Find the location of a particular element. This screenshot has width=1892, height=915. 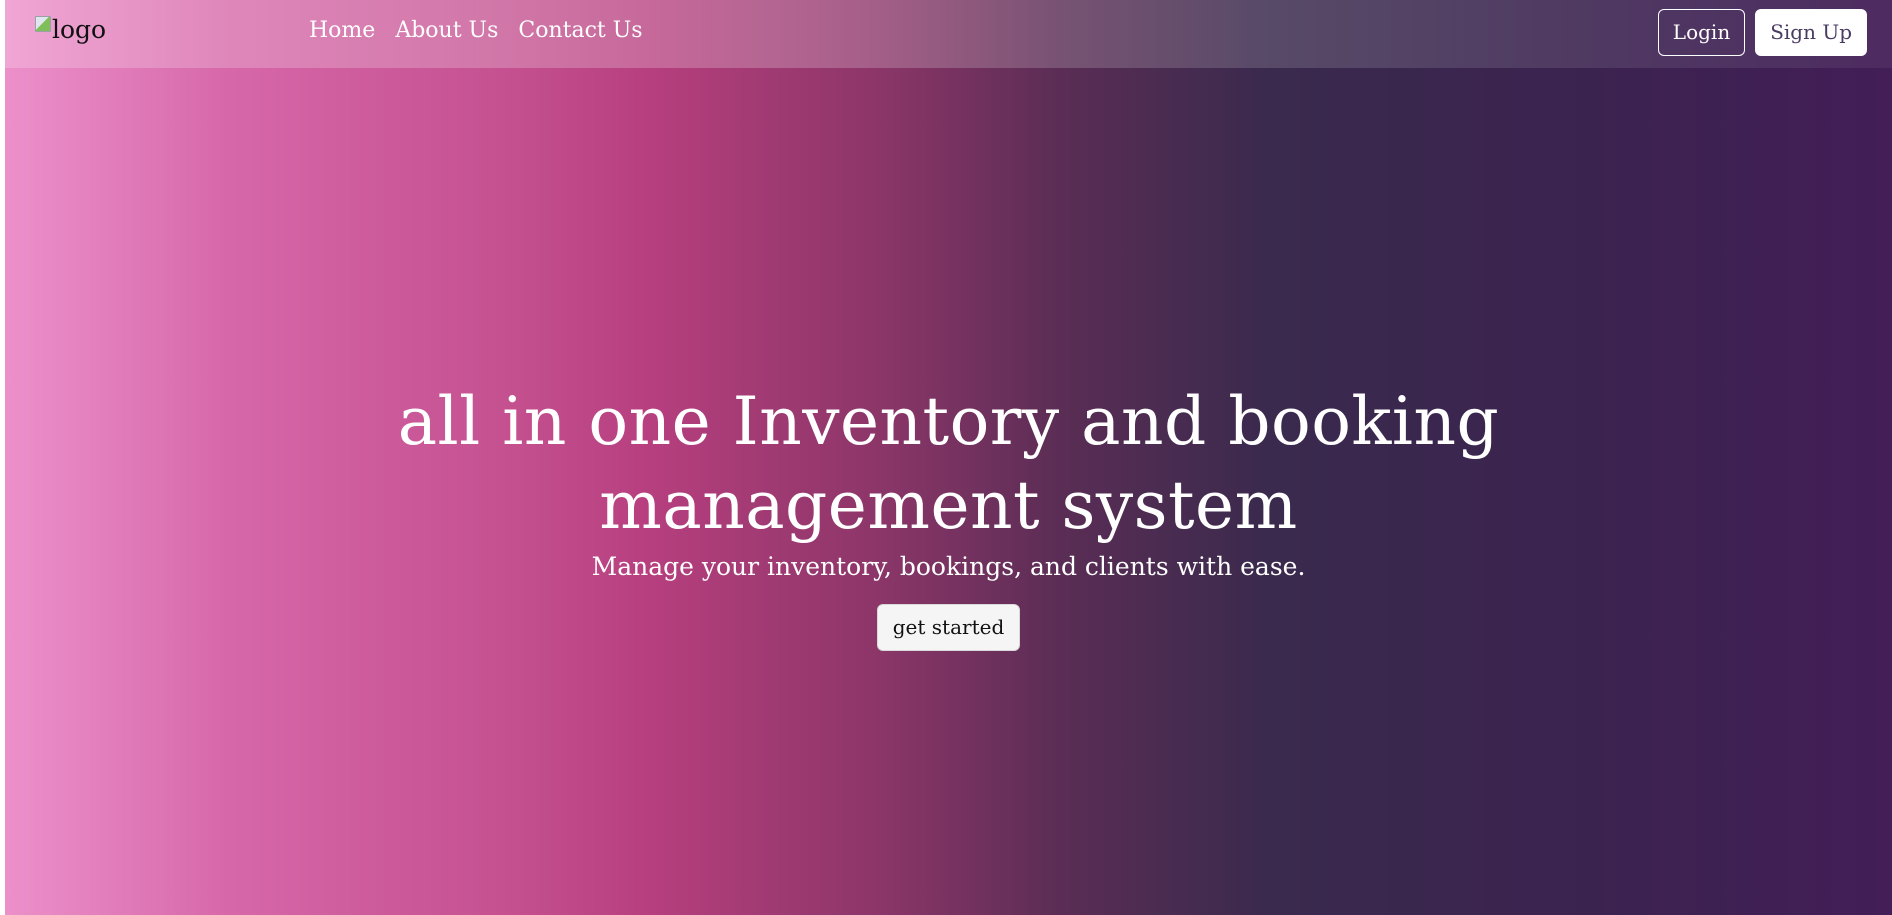

auth-buttons: Login Sign Up is located at coordinates (1762, 32).